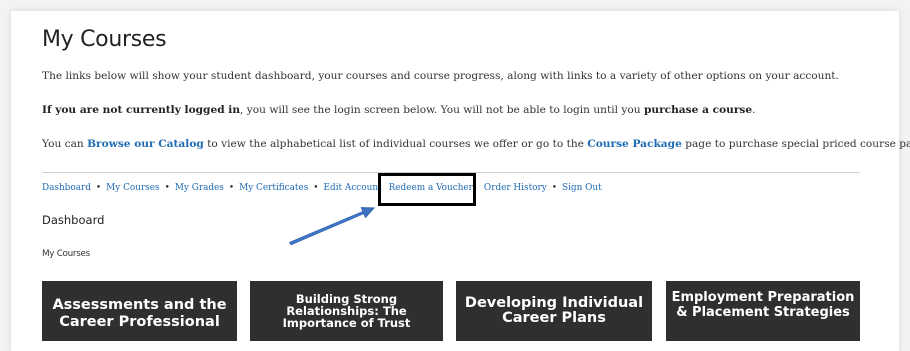 The height and width of the screenshot is (351, 910). What do you see at coordinates (73, 220) in the screenshot?
I see `dashboard-heading: Dashboard` at bounding box center [73, 220].